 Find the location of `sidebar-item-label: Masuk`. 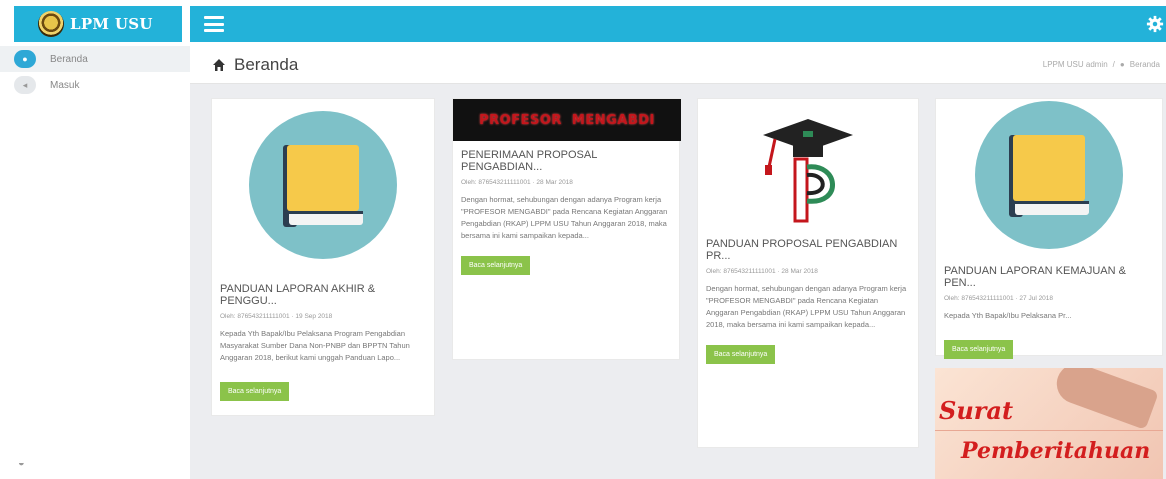

sidebar-item-label: Masuk is located at coordinates (65, 85).